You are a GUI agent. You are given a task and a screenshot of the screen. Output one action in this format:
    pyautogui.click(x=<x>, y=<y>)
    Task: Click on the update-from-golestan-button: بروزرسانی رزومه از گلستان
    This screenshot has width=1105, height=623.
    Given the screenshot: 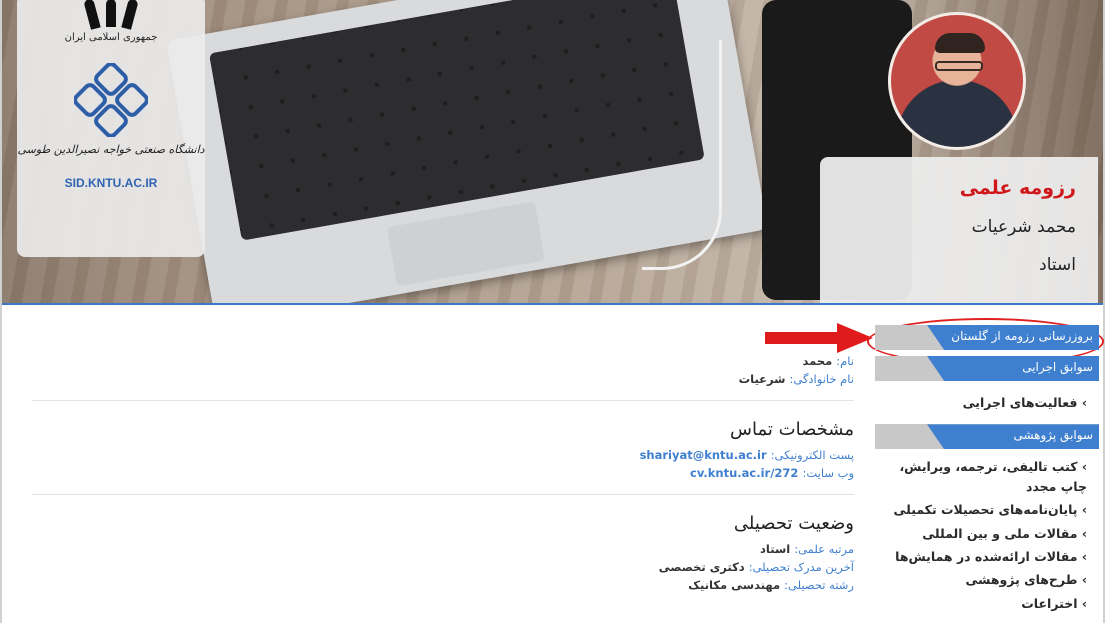 What is the action you would take?
    pyautogui.click(x=987, y=337)
    